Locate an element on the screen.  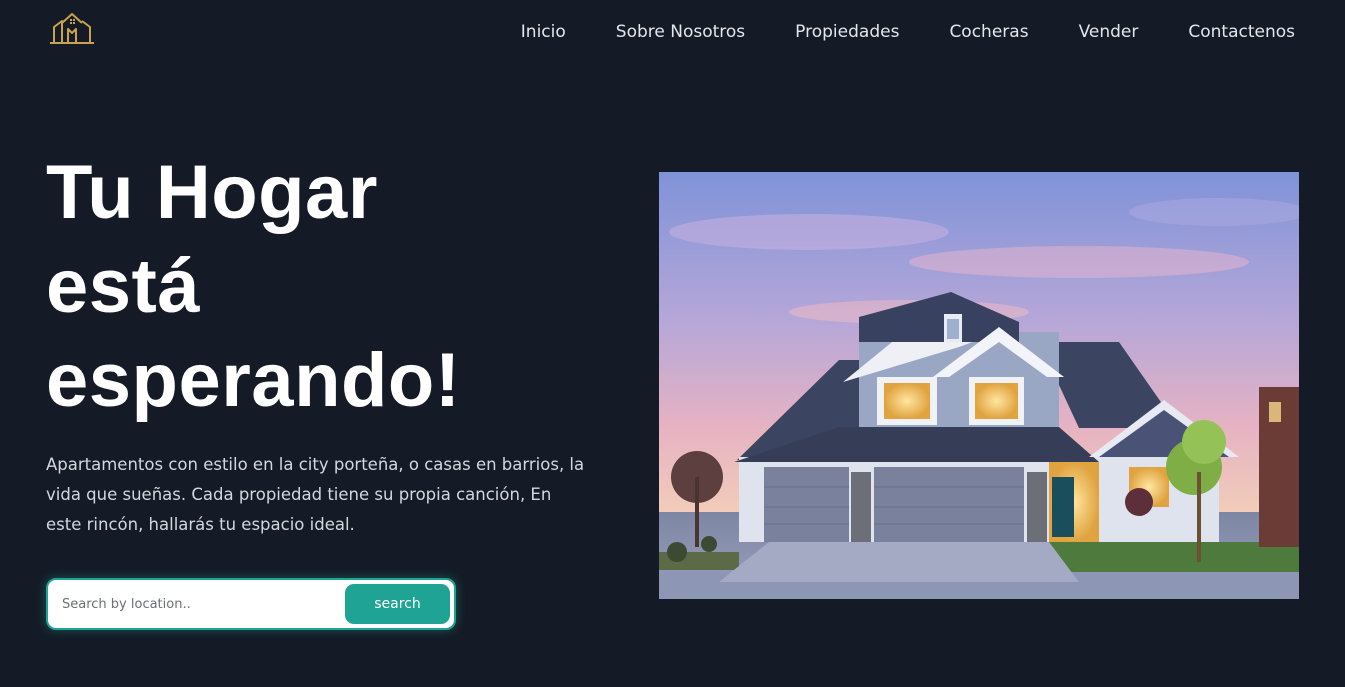
nav-propiedades: Propiedades is located at coordinates (847, 32).